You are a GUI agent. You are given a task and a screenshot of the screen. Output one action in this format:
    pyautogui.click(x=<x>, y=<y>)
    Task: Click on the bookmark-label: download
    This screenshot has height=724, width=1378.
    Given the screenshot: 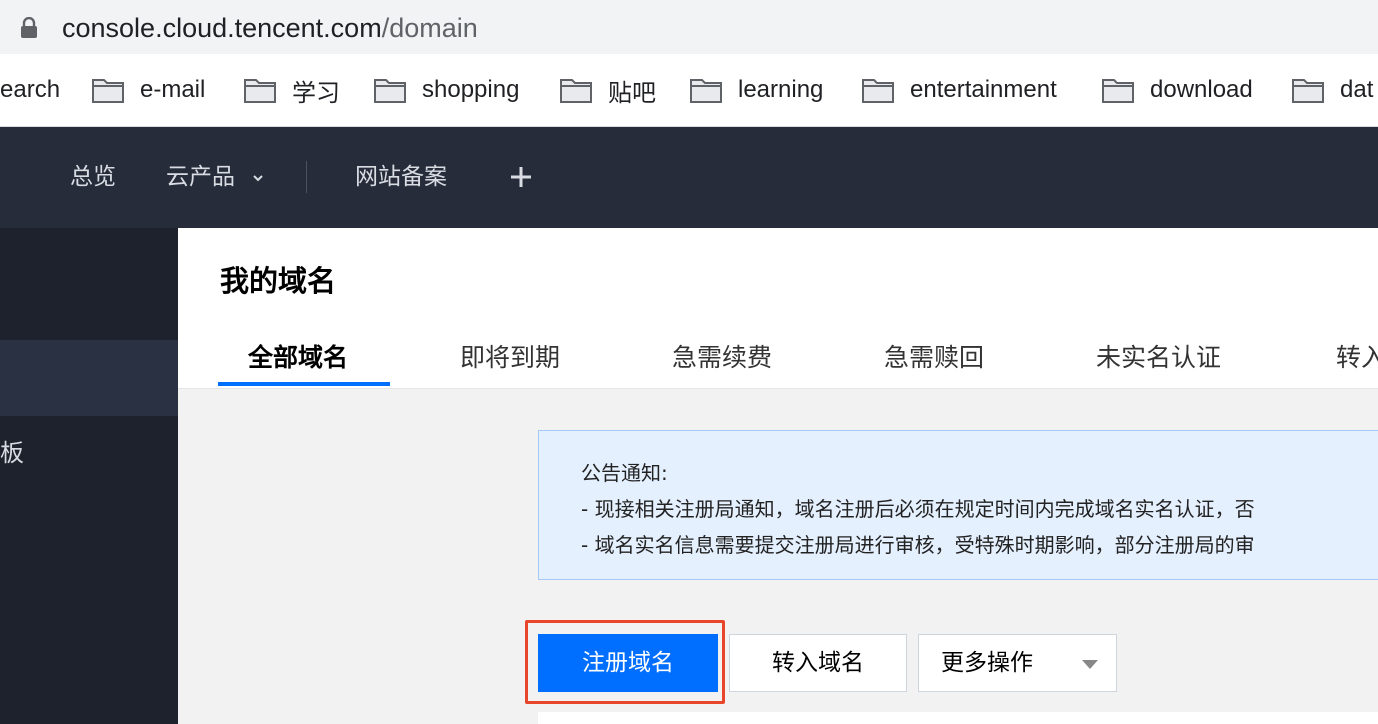 What is the action you would take?
    pyautogui.click(x=1201, y=89)
    